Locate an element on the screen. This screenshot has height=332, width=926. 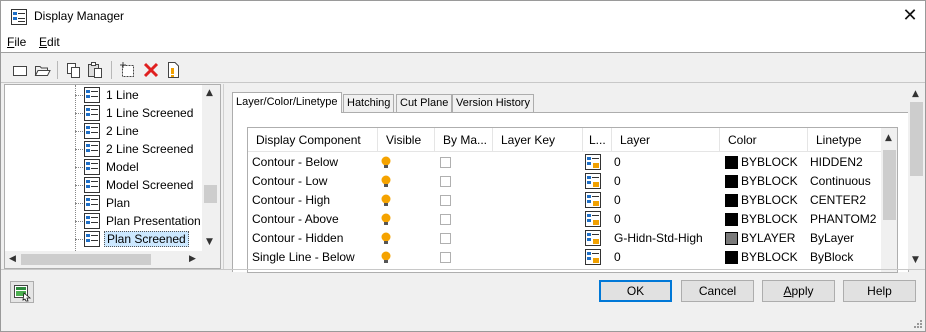
table-row: Contour - Low 0 BYBLOCK Continuous is located at coordinates (564, 181).